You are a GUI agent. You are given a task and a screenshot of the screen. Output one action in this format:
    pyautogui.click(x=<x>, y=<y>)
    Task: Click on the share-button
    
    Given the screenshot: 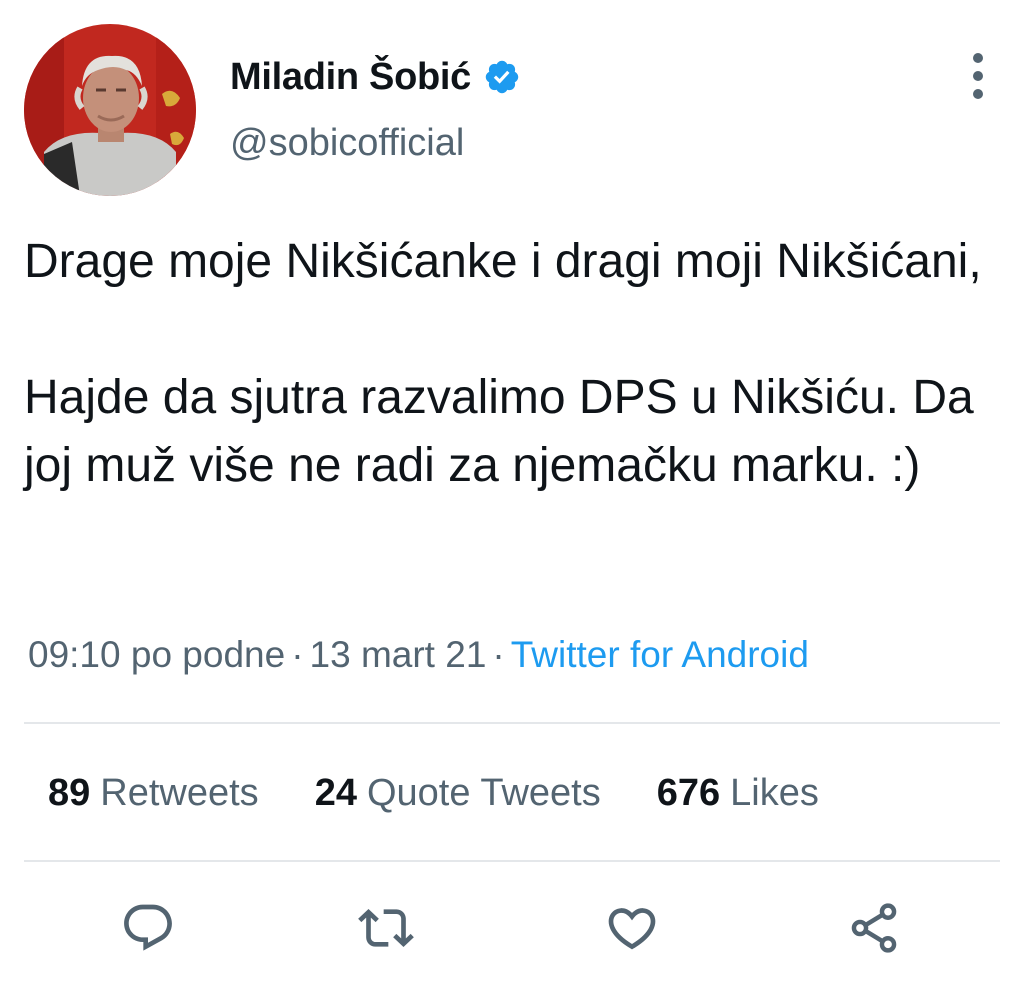 What is the action you would take?
    pyautogui.click(x=874, y=928)
    